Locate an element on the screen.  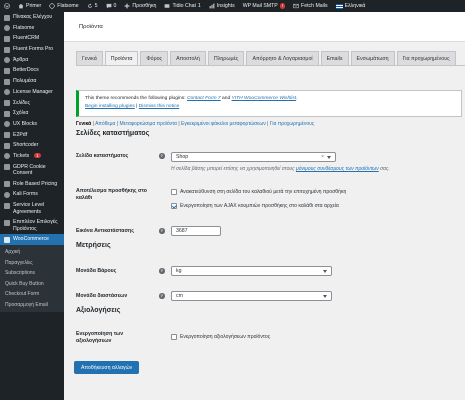
sidebar-item-options: Επιπλέον Επιλογές Προϊόντος is located at coordinates (32, 225).